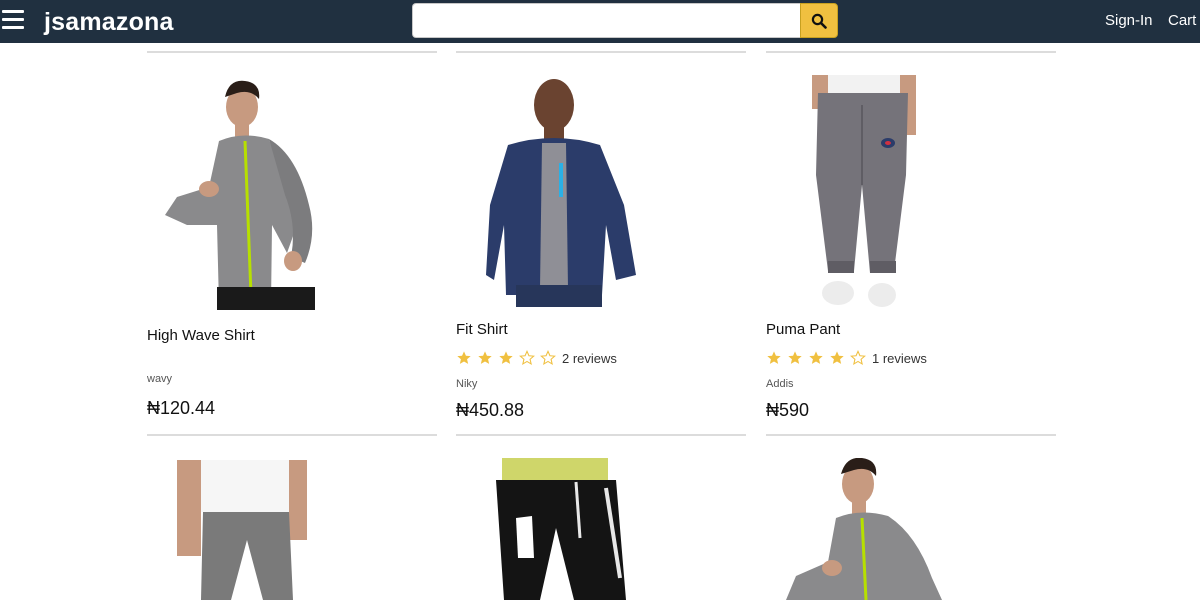 Image resolution: width=1200 pixels, height=600 pixels. Describe the element at coordinates (788, 410) in the screenshot. I see `product-price: ₦590` at that location.